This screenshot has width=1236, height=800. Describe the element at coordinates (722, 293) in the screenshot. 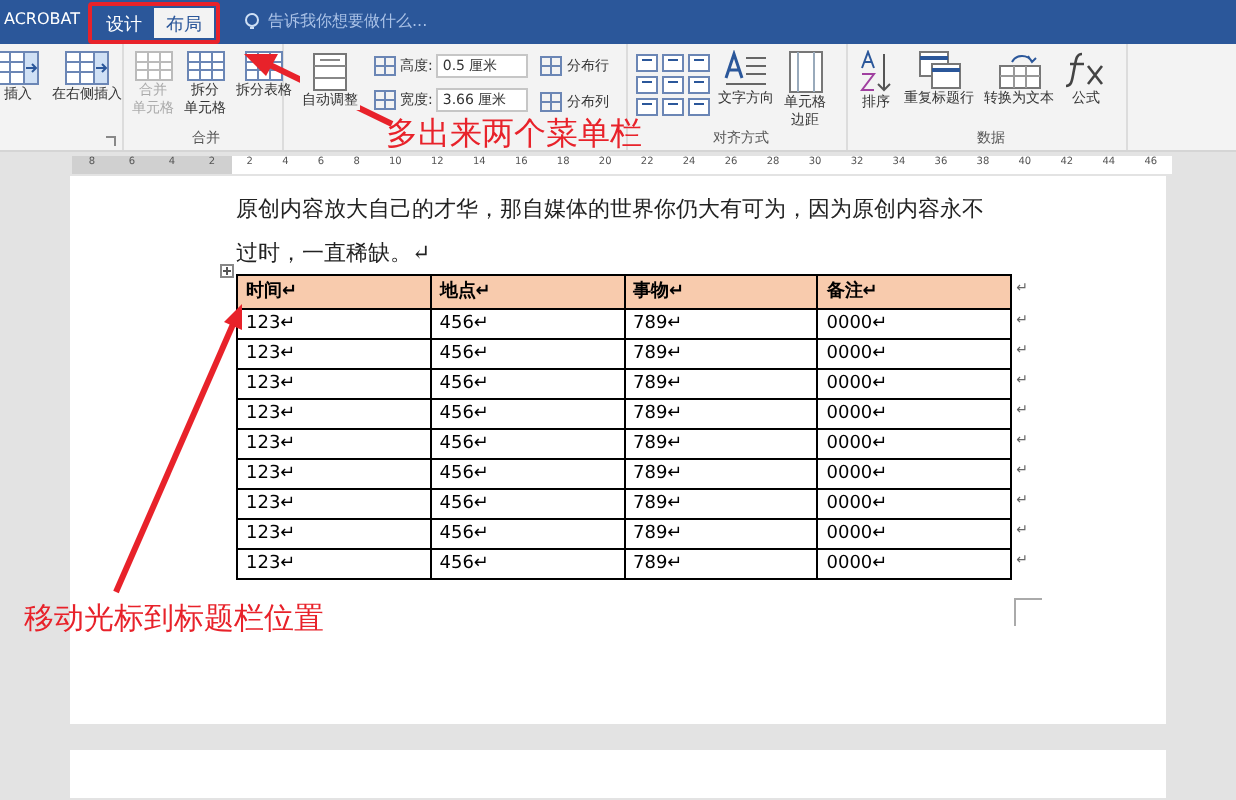

I see `column-header: 事物↵` at that location.